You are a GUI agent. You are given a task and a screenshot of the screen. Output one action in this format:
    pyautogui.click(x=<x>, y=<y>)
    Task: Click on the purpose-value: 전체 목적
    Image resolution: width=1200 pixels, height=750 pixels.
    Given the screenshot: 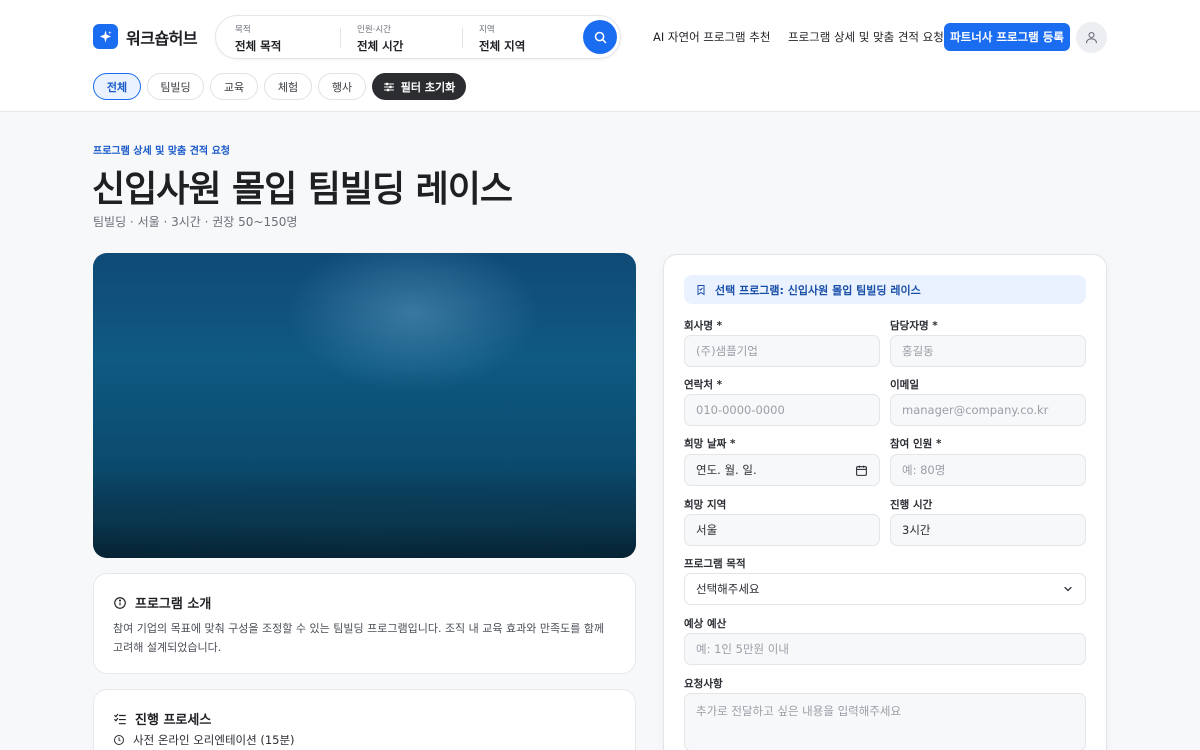 What is the action you would take?
    pyautogui.click(x=258, y=46)
    